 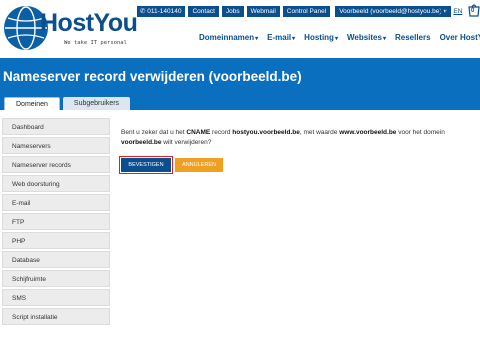 I want to click on language-switch: NL | EN, so click(x=451, y=11).